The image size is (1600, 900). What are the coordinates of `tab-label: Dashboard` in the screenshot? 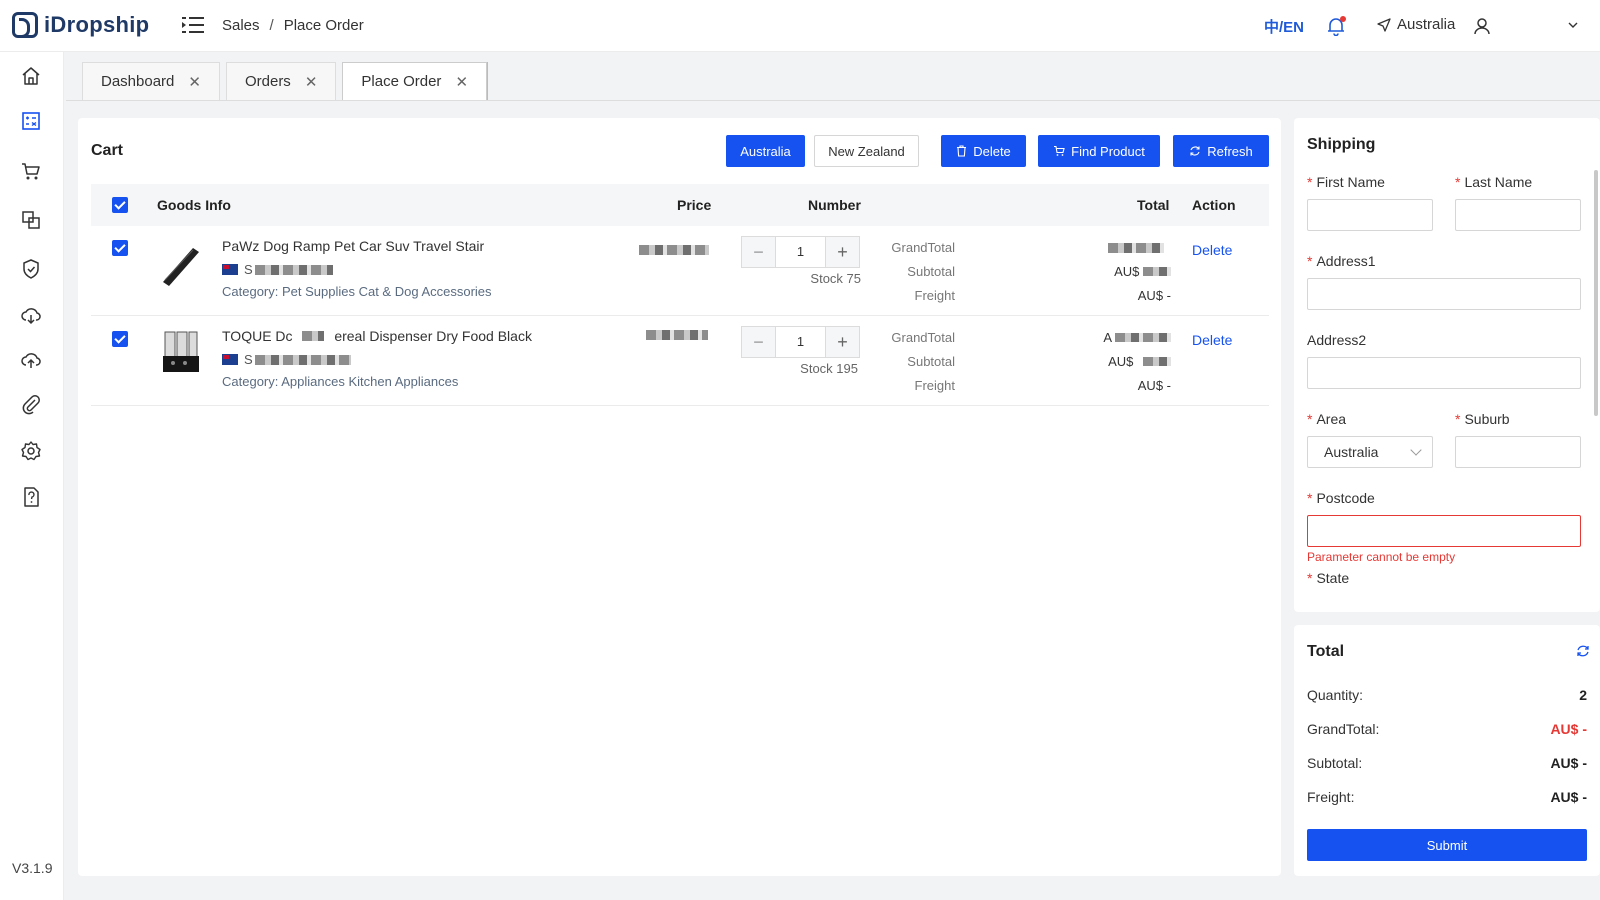 It's located at (138, 81).